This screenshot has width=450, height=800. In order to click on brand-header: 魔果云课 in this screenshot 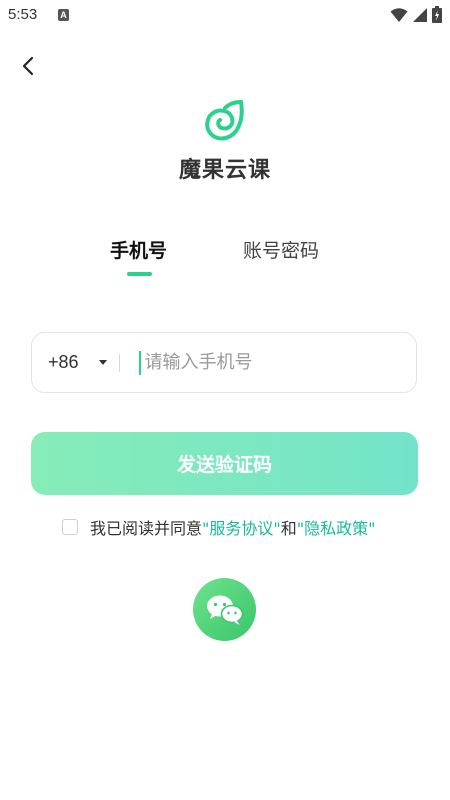, I will do `click(225, 141)`.